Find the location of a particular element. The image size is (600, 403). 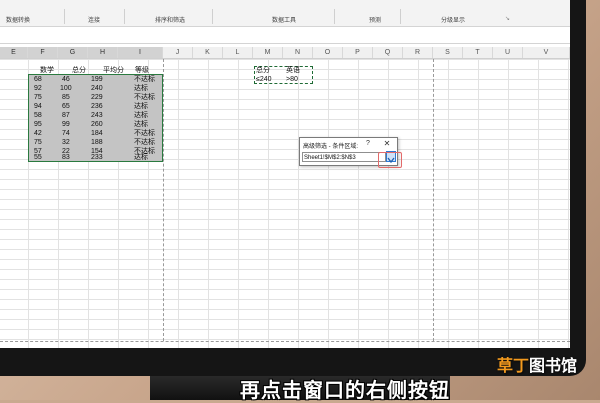

click-highlight is located at coordinates (390, 160).